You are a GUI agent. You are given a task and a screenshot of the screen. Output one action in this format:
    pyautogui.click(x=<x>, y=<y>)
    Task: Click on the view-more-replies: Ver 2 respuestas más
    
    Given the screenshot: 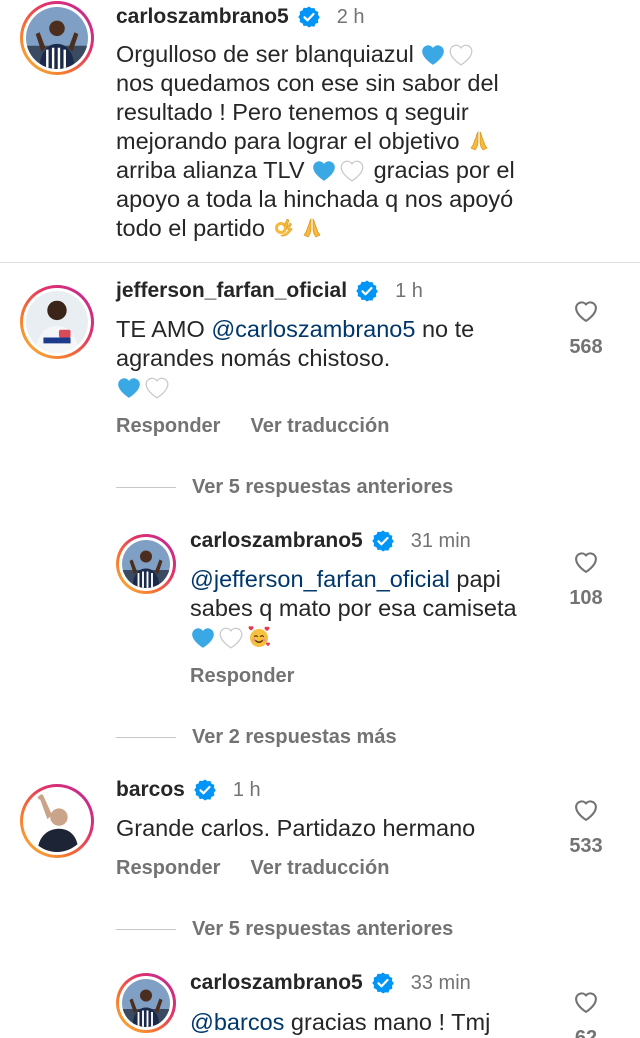 What is the action you would take?
    pyautogui.click(x=256, y=737)
    